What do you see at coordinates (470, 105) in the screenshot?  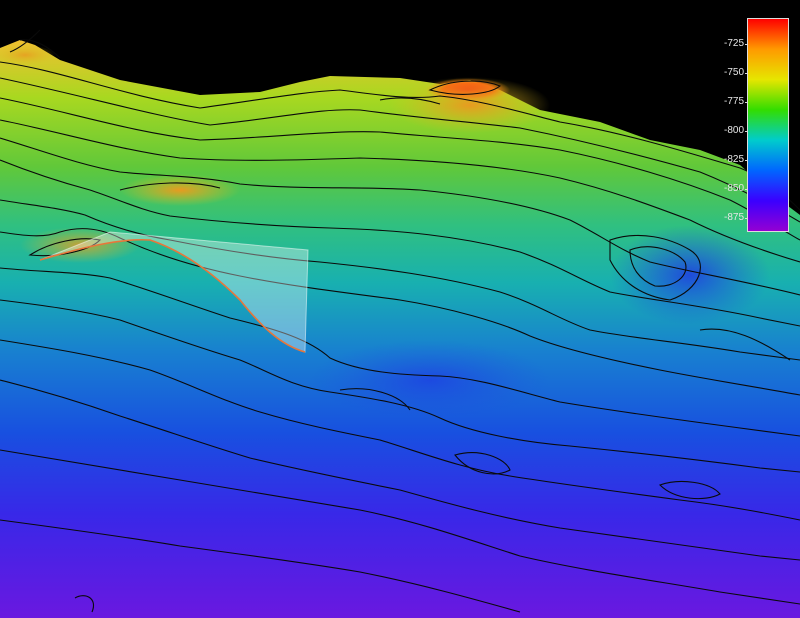 I see `peak-orange-area` at bounding box center [470, 105].